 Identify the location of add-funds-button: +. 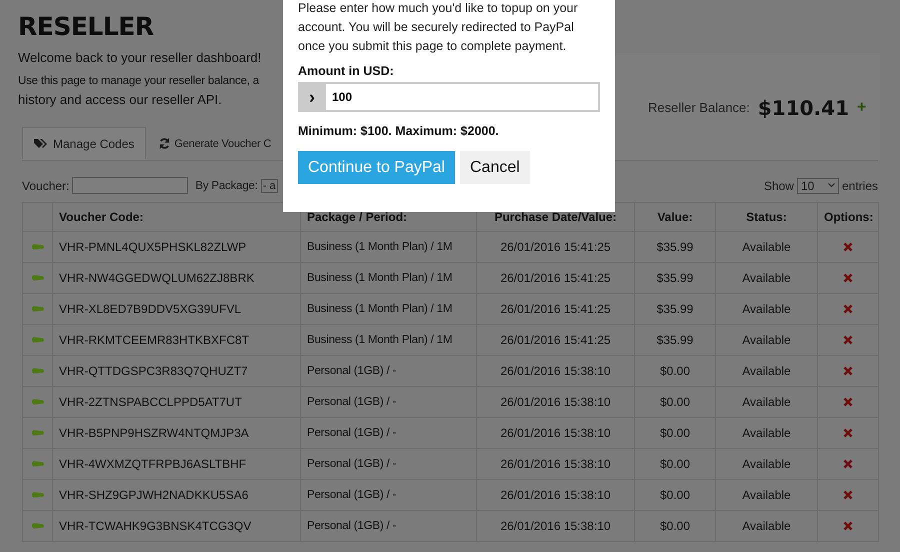
(861, 107).